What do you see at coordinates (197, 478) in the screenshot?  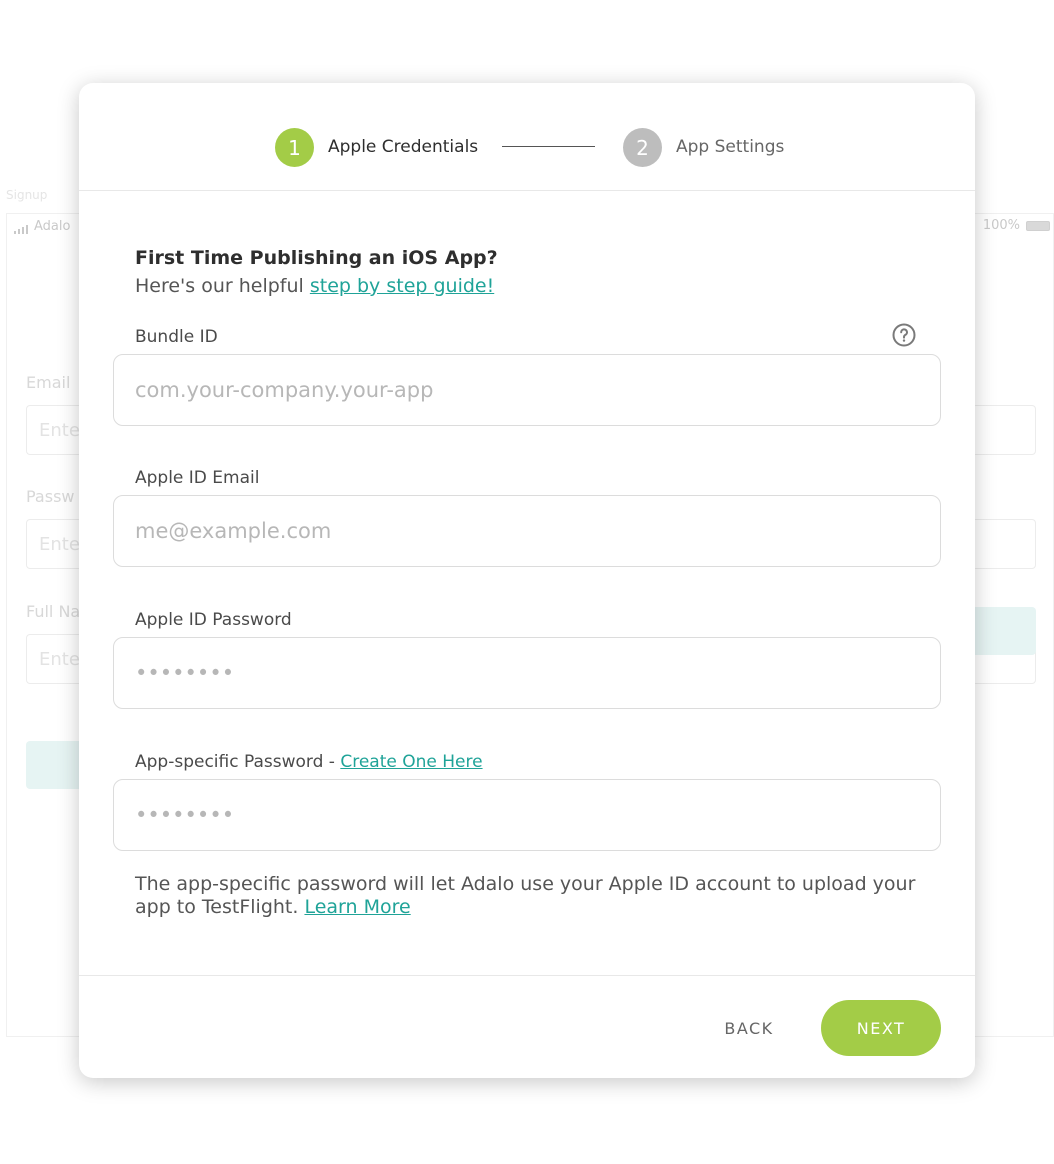 I see `apple-id-email-label: Apple ID Email` at bounding box center [197, 478].